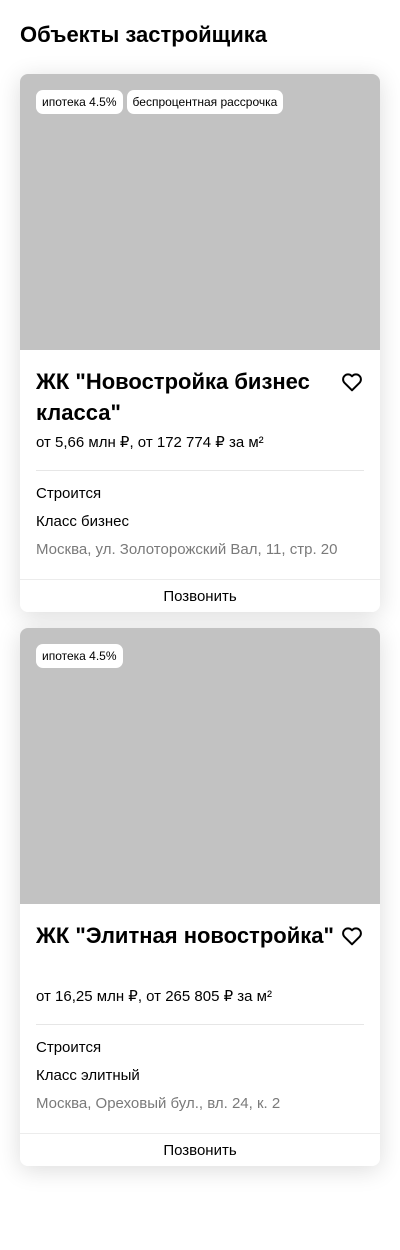  What do you see at coordinates (154, 996) in the screenshot?
I see `price-text: от 16,25 млн ₽, от 265 805 ₽ за м²` at bounding box center [154, 996].